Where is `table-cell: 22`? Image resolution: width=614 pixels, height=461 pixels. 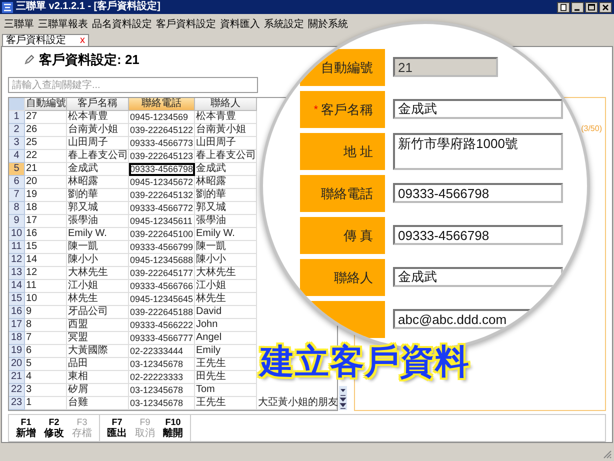
table-cell: 22 is located at coordinates (46, 157).